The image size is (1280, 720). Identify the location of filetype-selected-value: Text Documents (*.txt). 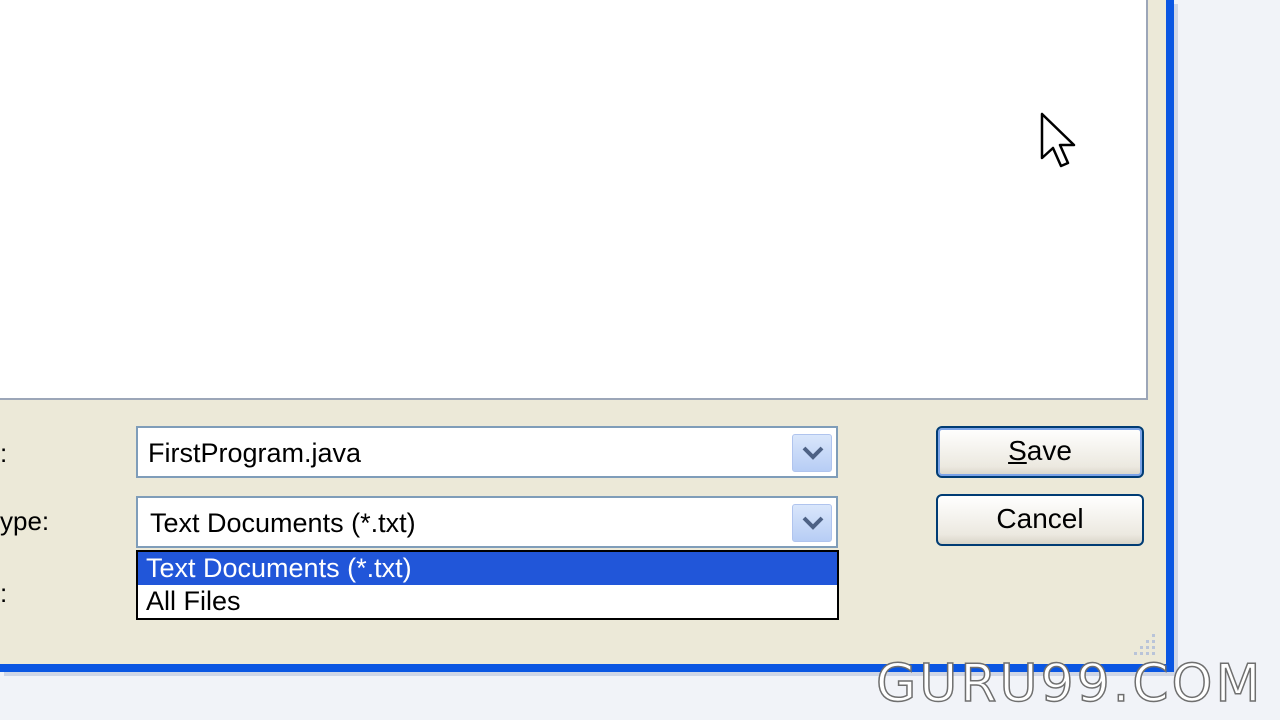
(283, 523).